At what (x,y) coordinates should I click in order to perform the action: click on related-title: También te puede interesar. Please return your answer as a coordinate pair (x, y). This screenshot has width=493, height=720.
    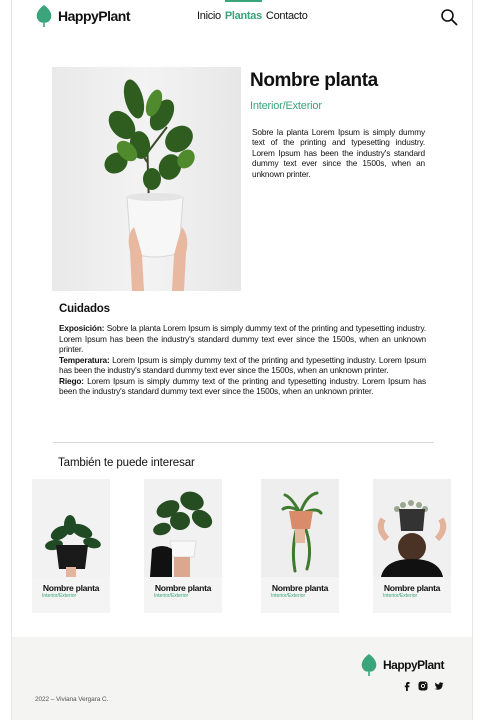
    Looking at the image, I should click on (126, 463).